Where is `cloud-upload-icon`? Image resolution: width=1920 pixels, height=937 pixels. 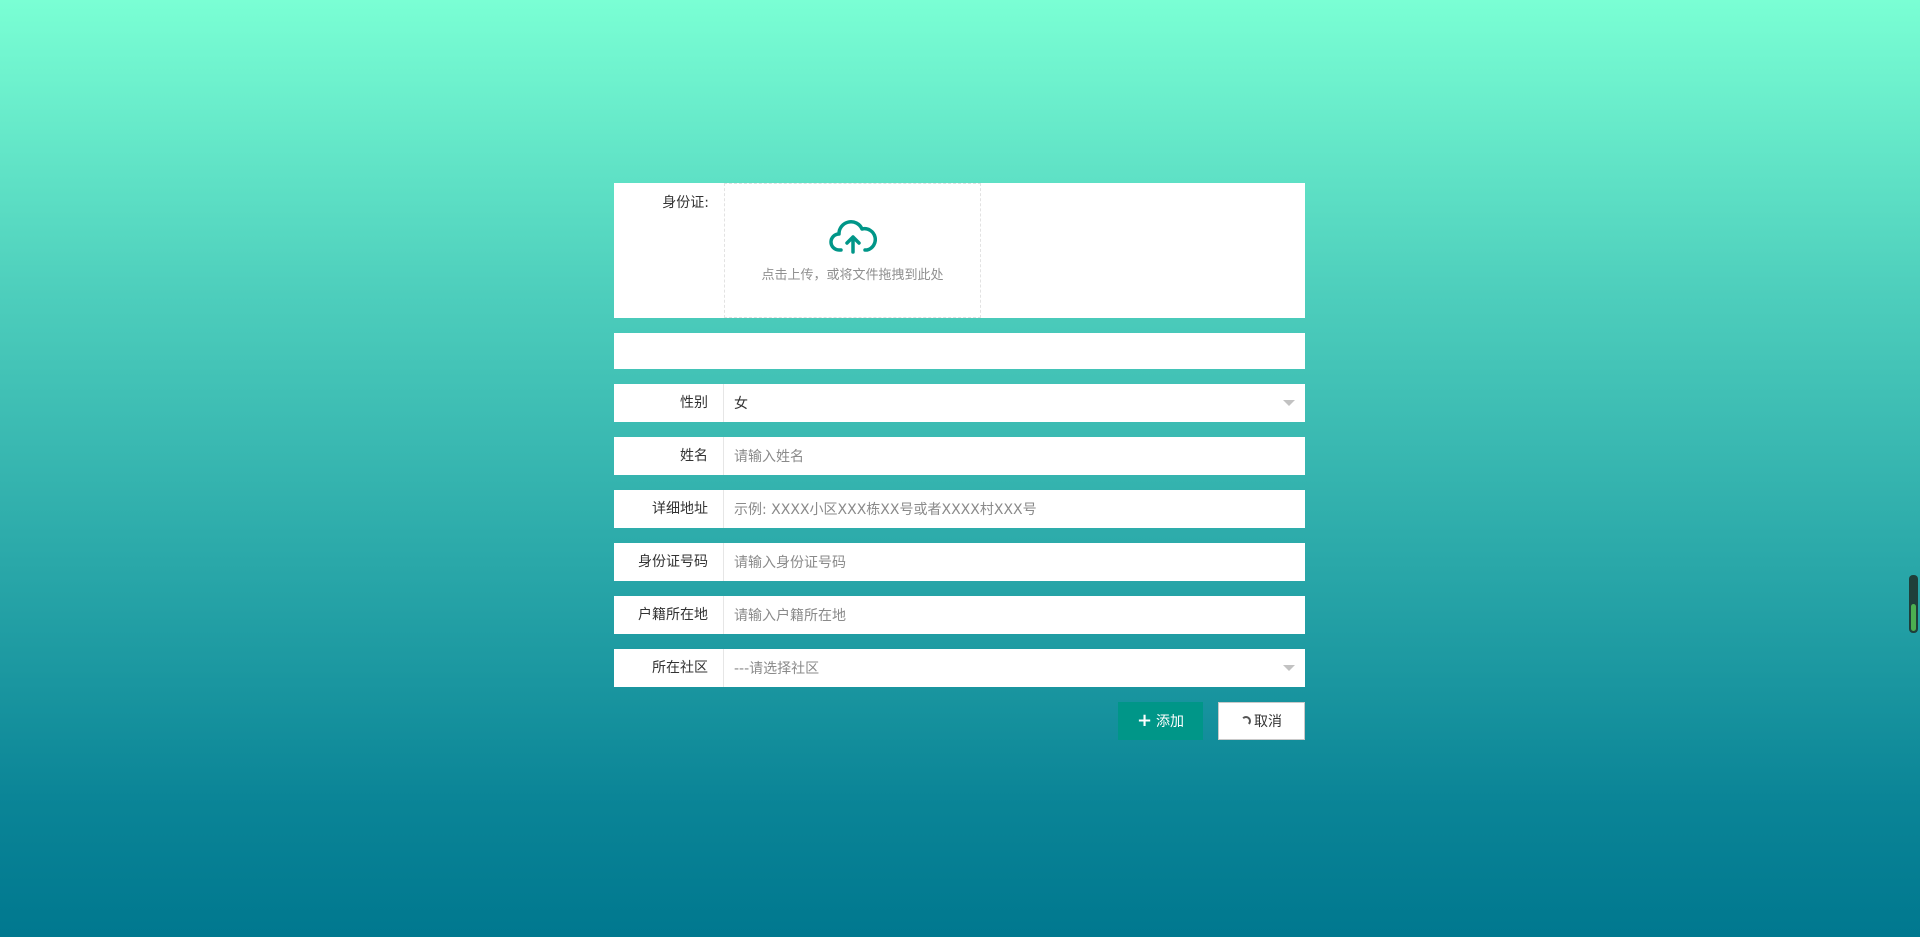
cloud-upload-icon is located at coordinates (852, 237).